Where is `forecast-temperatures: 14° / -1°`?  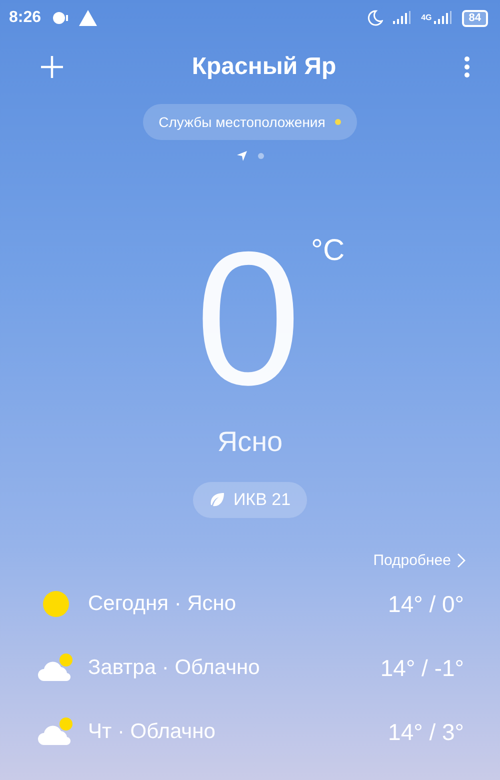
forecast-temperatures: 14° / -1° is located at coordinates (422, 668).